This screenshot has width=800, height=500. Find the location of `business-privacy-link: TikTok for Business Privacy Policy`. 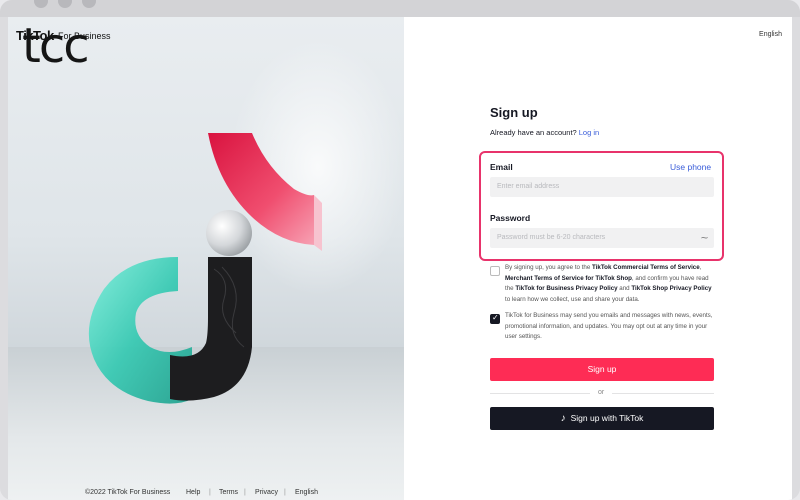

business-privacy-link: TikTok for Business Privacy Policy is located at coordinates (566, 288).